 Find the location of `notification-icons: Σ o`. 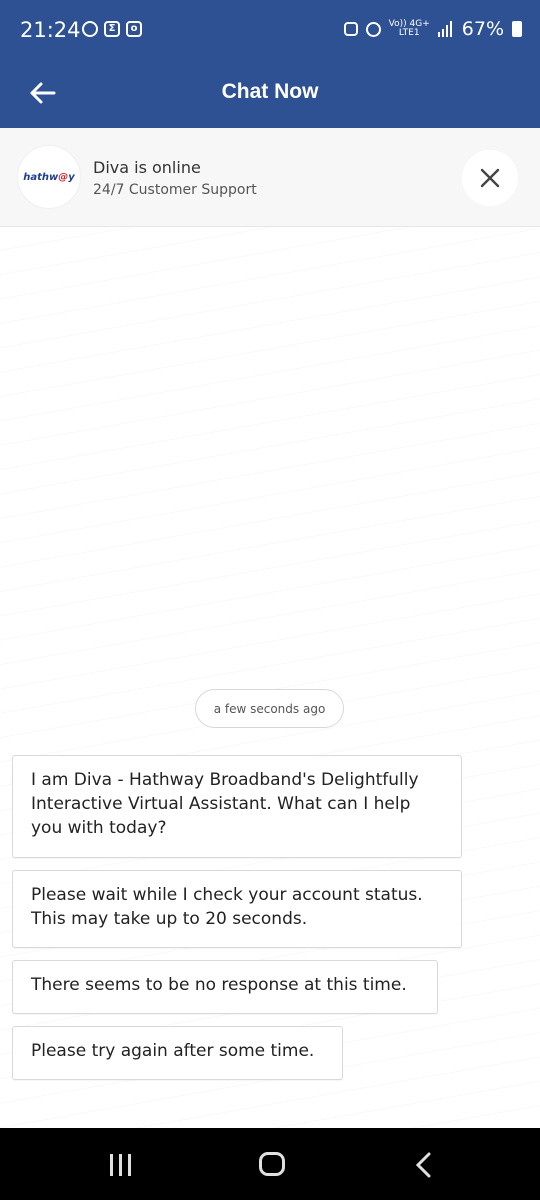

notification-icons: Σ o is located at coordinates (112, 29).